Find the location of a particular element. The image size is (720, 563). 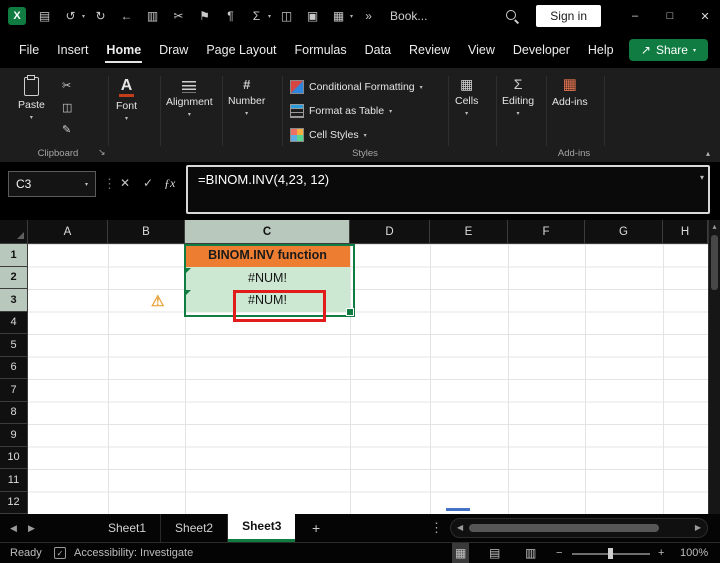

format-painter-button: ✎ is located at coordinates (66, 129).